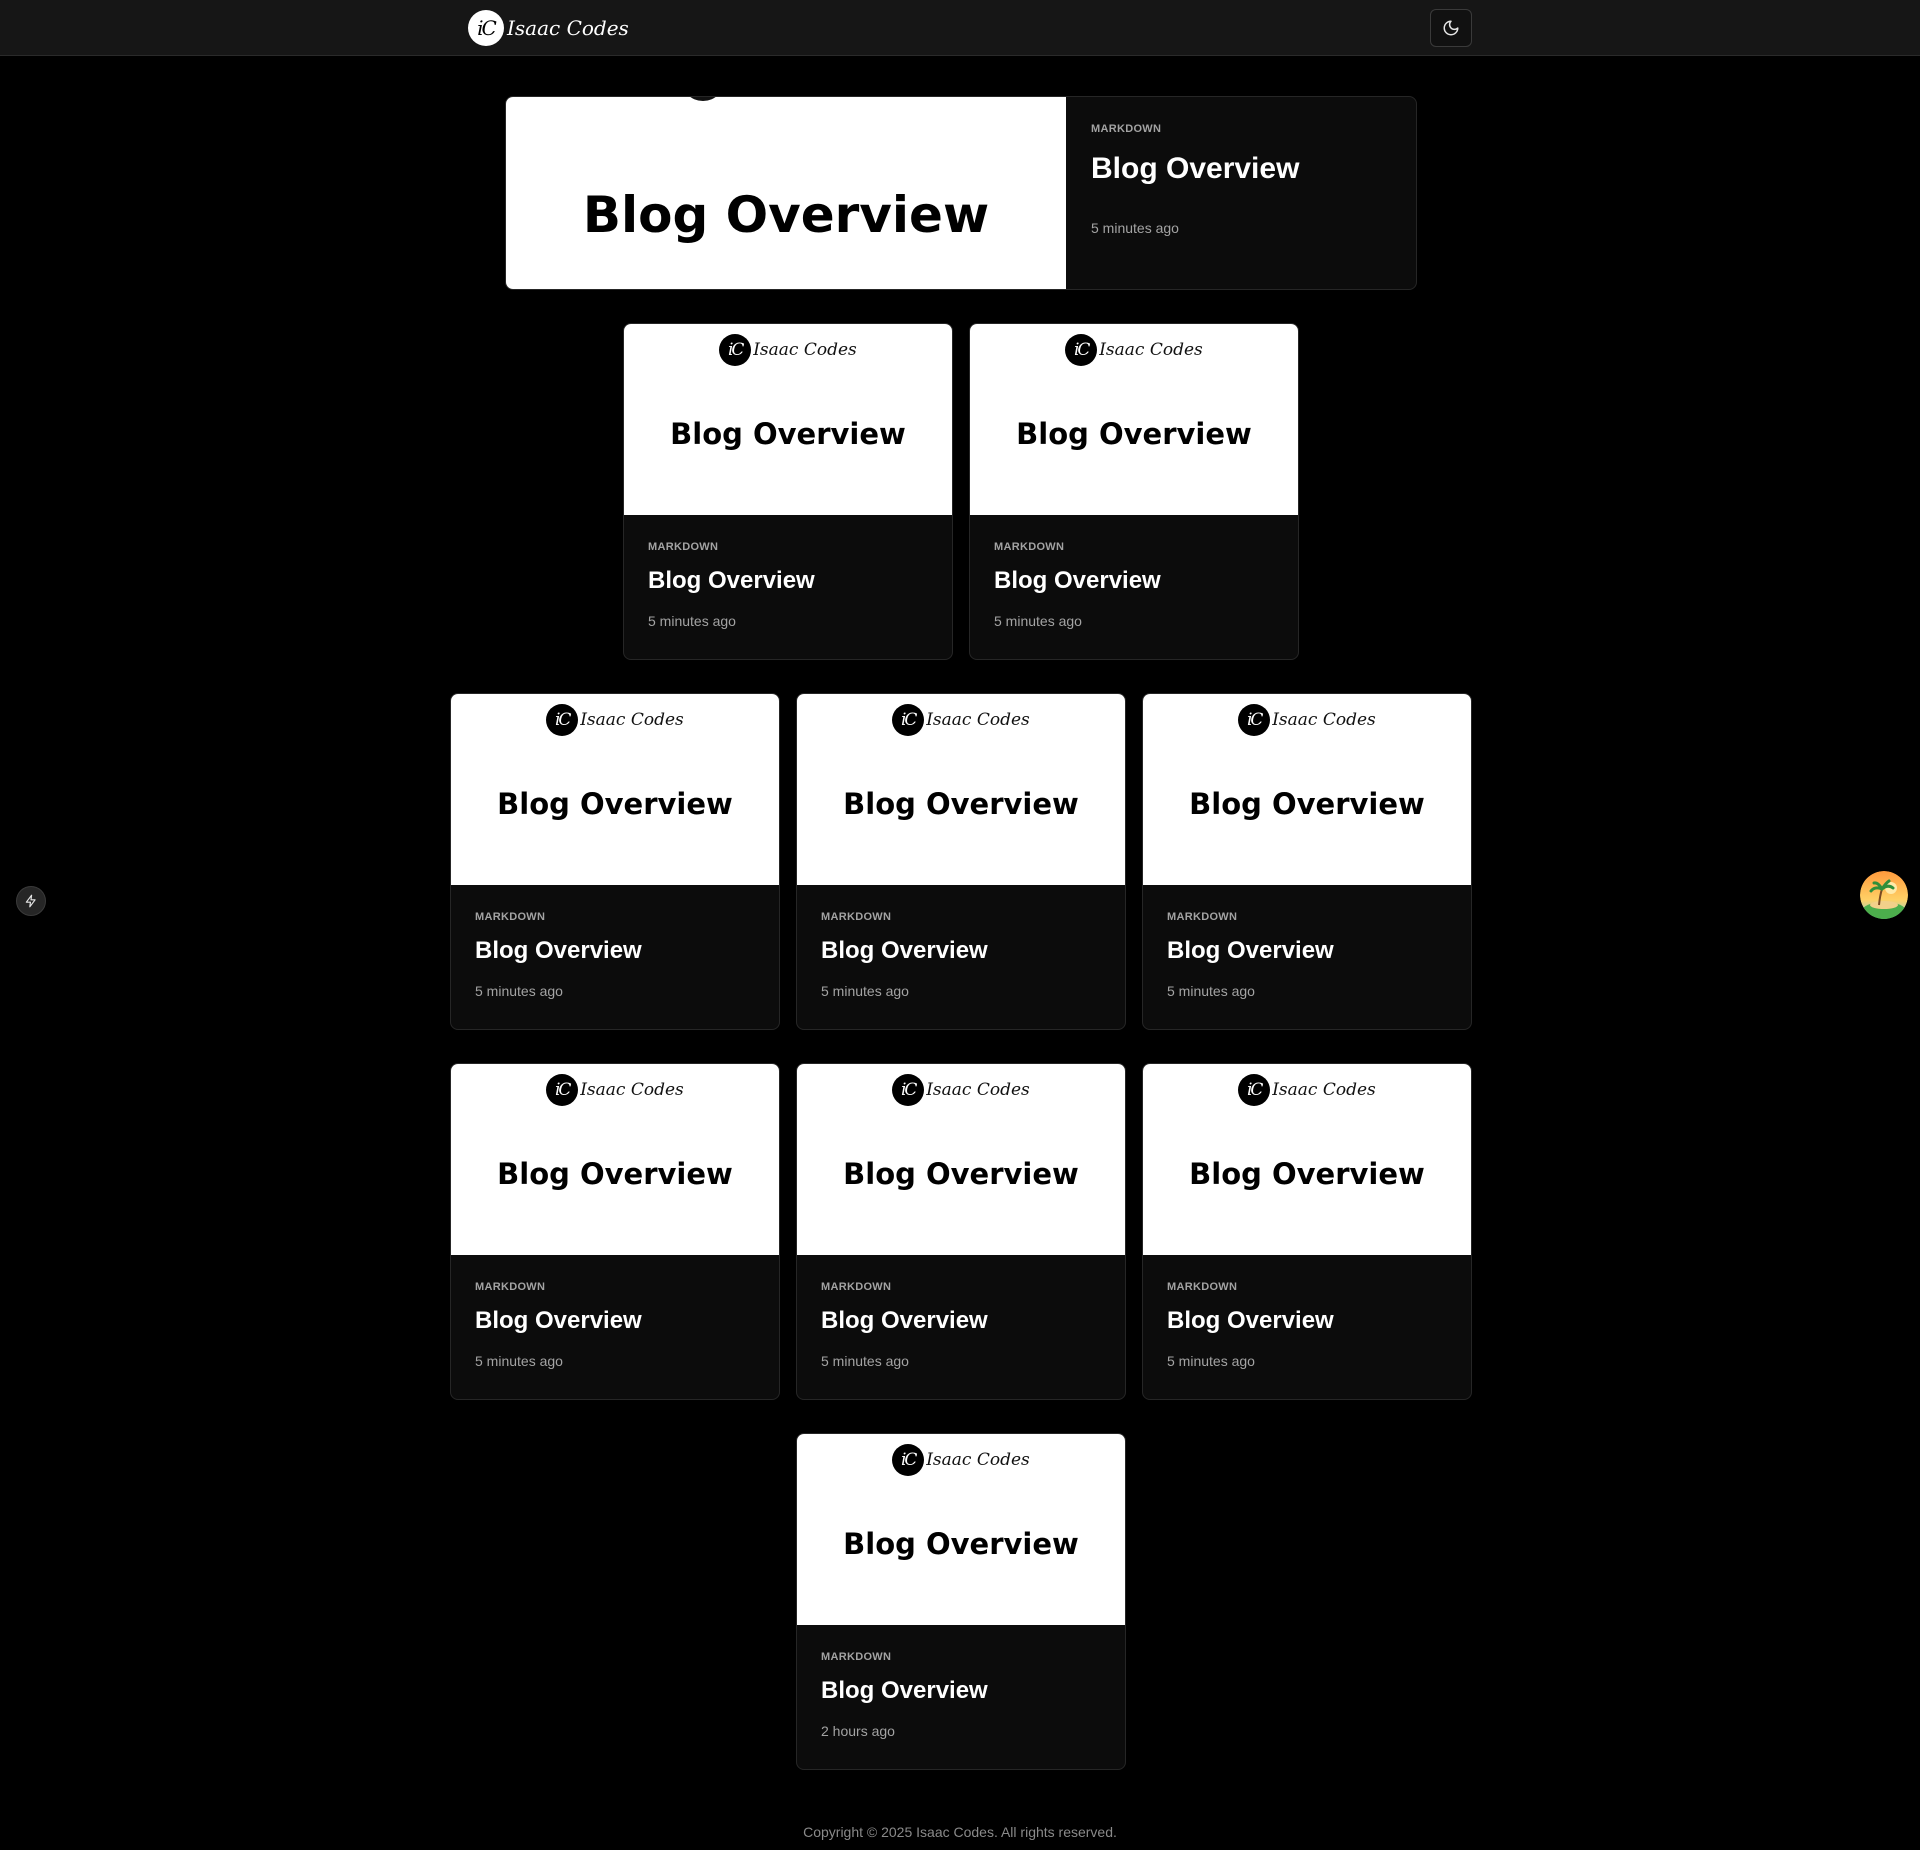 The image size is (1920, 1850). I want to click on thumbnail-logo-fragment, so click(703, 99).